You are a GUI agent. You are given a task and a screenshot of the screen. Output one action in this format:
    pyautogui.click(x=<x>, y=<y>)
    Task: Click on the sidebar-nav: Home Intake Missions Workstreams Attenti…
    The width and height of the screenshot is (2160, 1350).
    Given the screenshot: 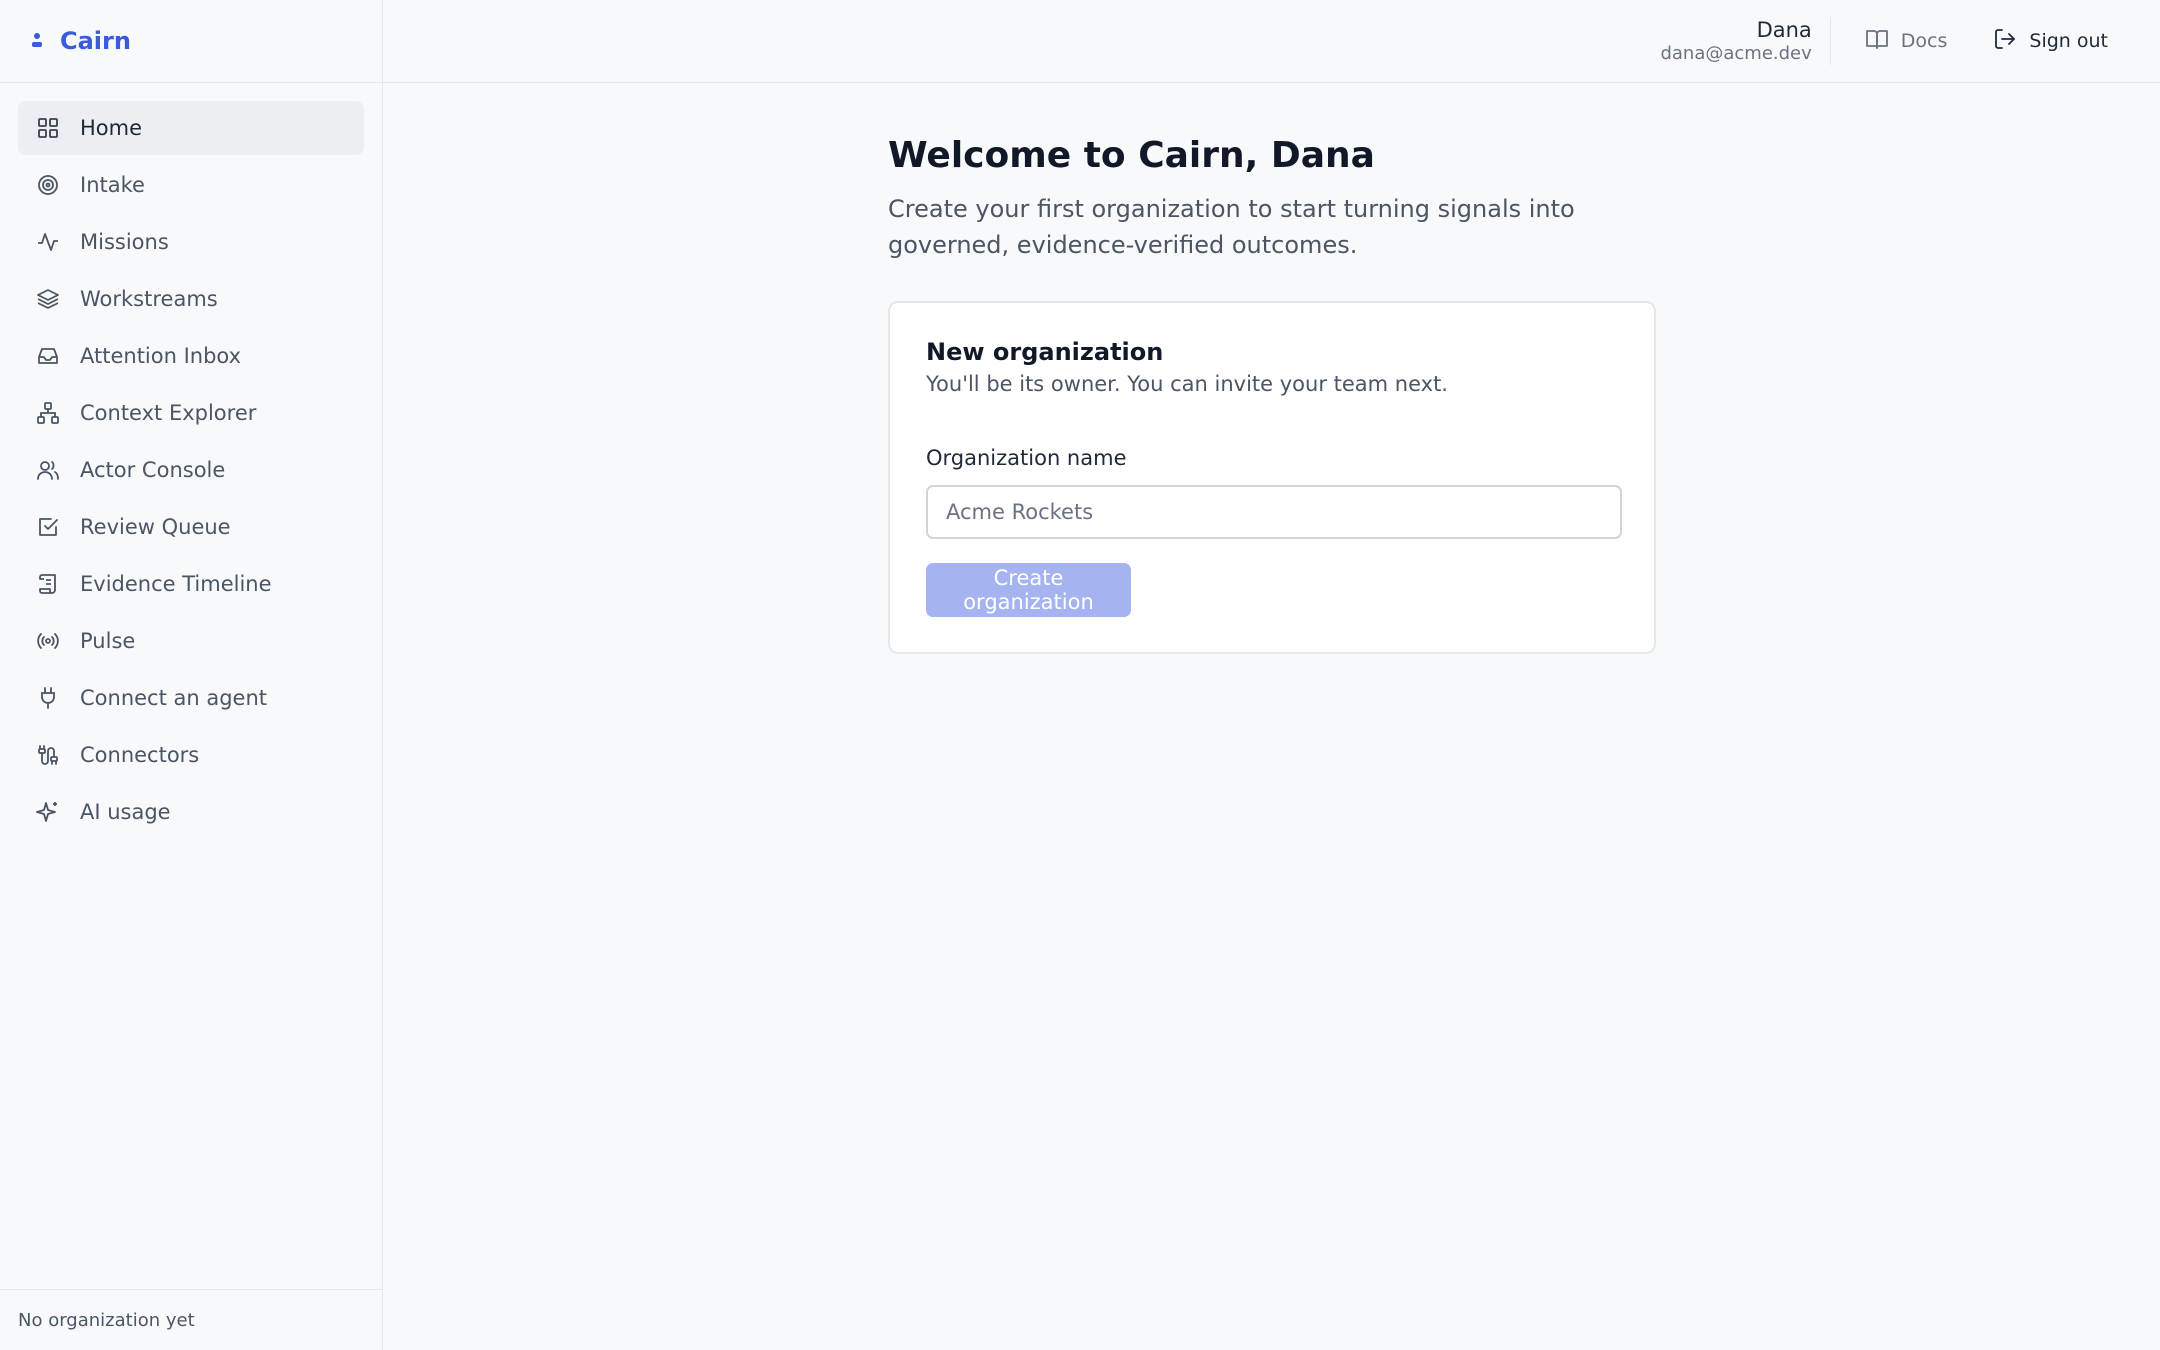 What is the action you would take?
    pyautogui.click(x=191, y=461)
    